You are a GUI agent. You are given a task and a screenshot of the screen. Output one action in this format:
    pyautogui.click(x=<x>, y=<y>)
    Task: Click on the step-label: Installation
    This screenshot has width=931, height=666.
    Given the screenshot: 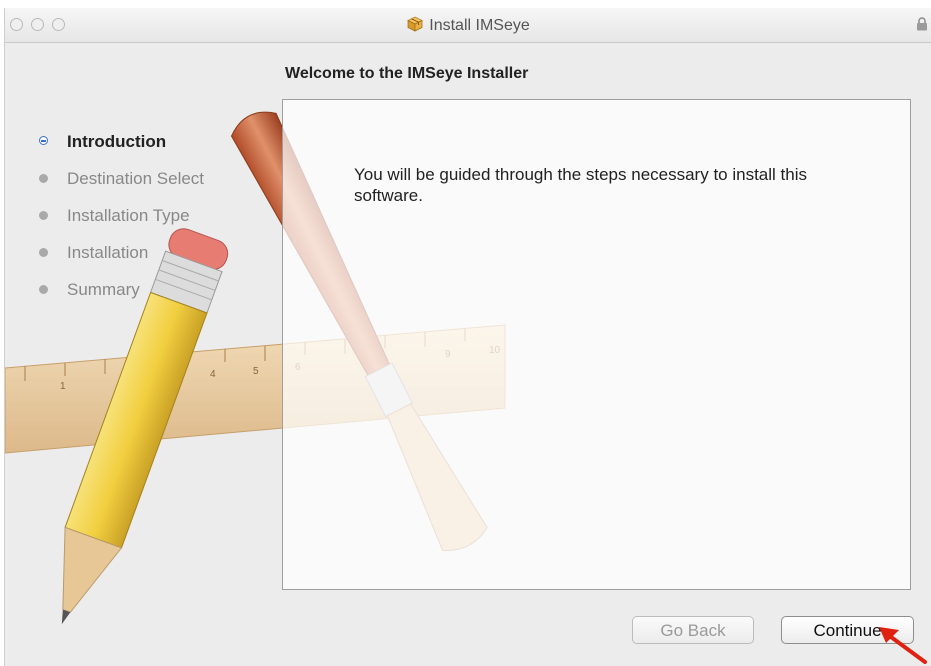 What is the action you would take?
    pyautogui.click(x=108, y=252)
    